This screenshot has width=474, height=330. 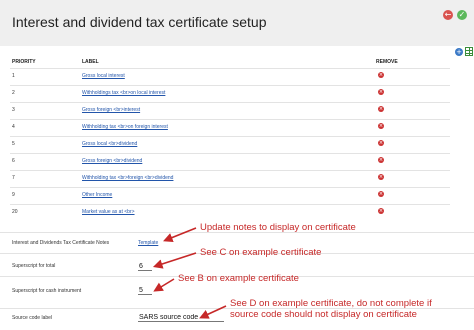 I want to click on priority-cell: 5, so click(x=13, y=144).